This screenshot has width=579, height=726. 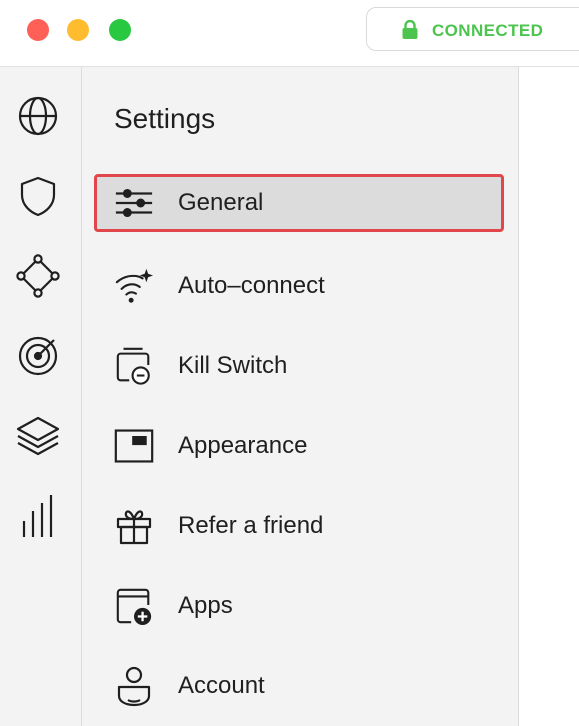 What do you see at coordinates (134, 203) in the screenshot?
I see `sliders-icon` at bounding box center [134, 203].